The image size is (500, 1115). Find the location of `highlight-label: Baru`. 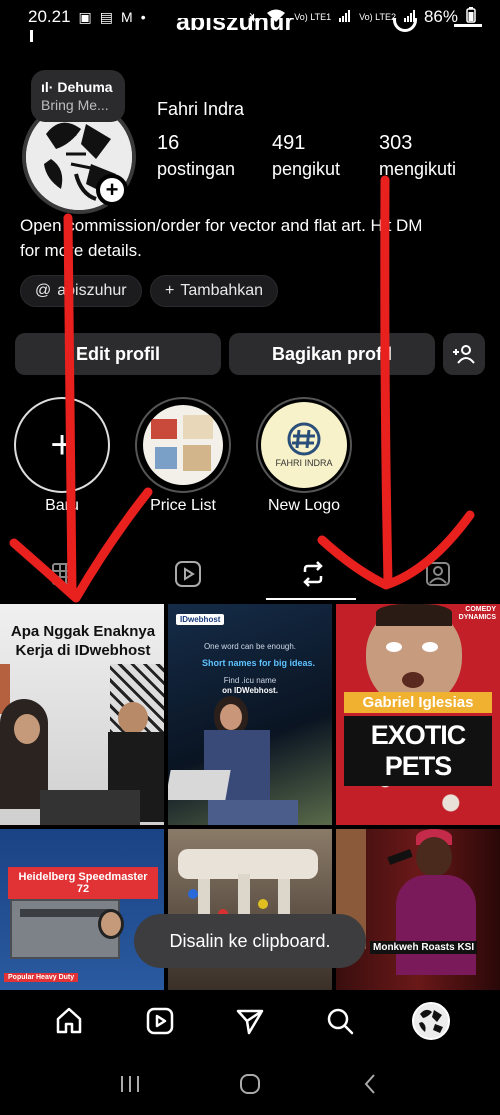

highlight-label: Baru is located at coordinates (62, 505).